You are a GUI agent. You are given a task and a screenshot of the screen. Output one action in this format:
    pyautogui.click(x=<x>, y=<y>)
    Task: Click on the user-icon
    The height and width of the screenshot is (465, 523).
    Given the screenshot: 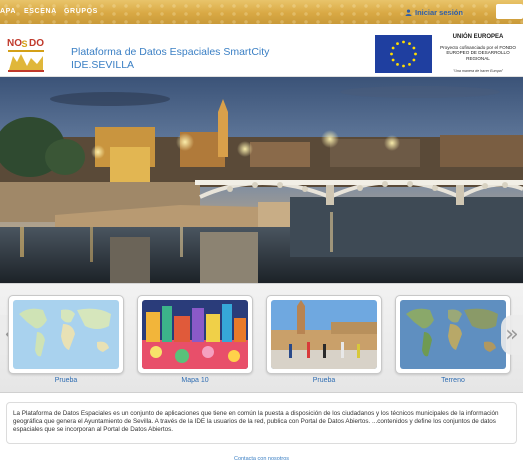 What is the action you would take?
    pyautogui.click(x=408, y=12)
    